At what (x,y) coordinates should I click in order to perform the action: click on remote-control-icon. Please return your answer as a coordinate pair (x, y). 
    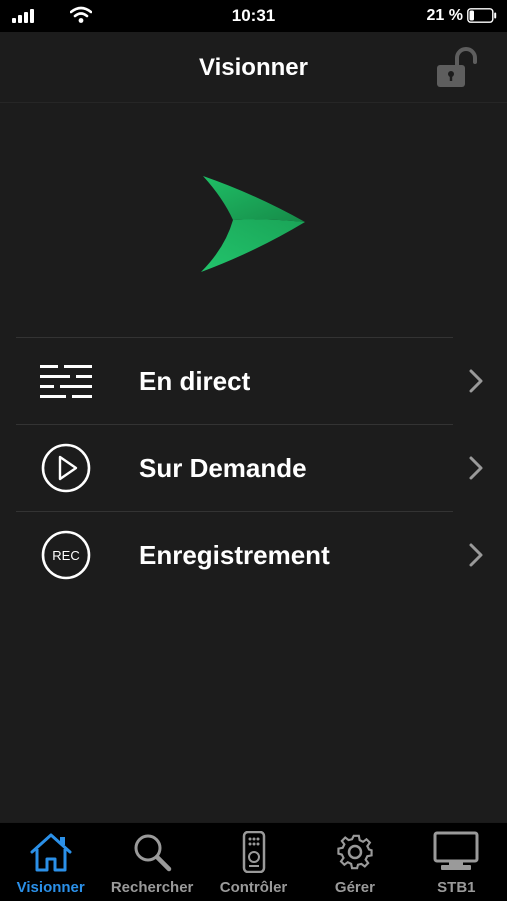
    Looking at the image, I should click on (253, 852).